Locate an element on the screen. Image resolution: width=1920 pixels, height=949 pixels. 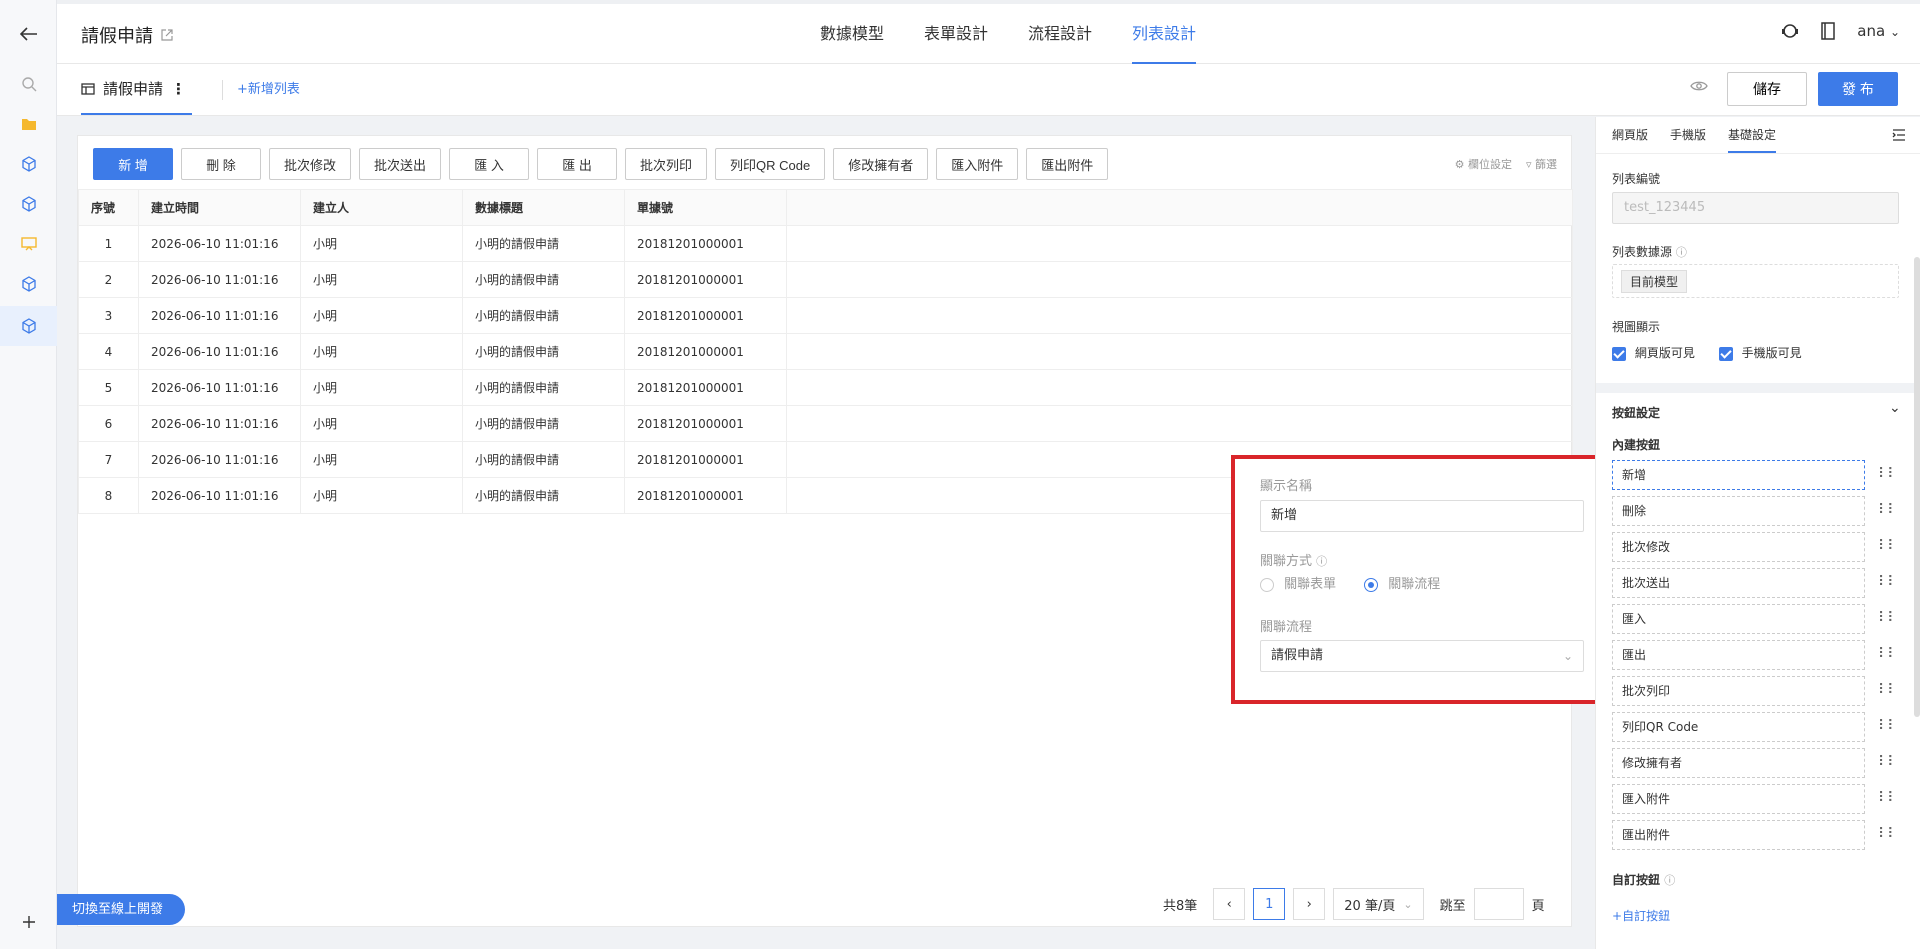
builtin-button-item: 匯入 is located at coordinates (1738, 619).